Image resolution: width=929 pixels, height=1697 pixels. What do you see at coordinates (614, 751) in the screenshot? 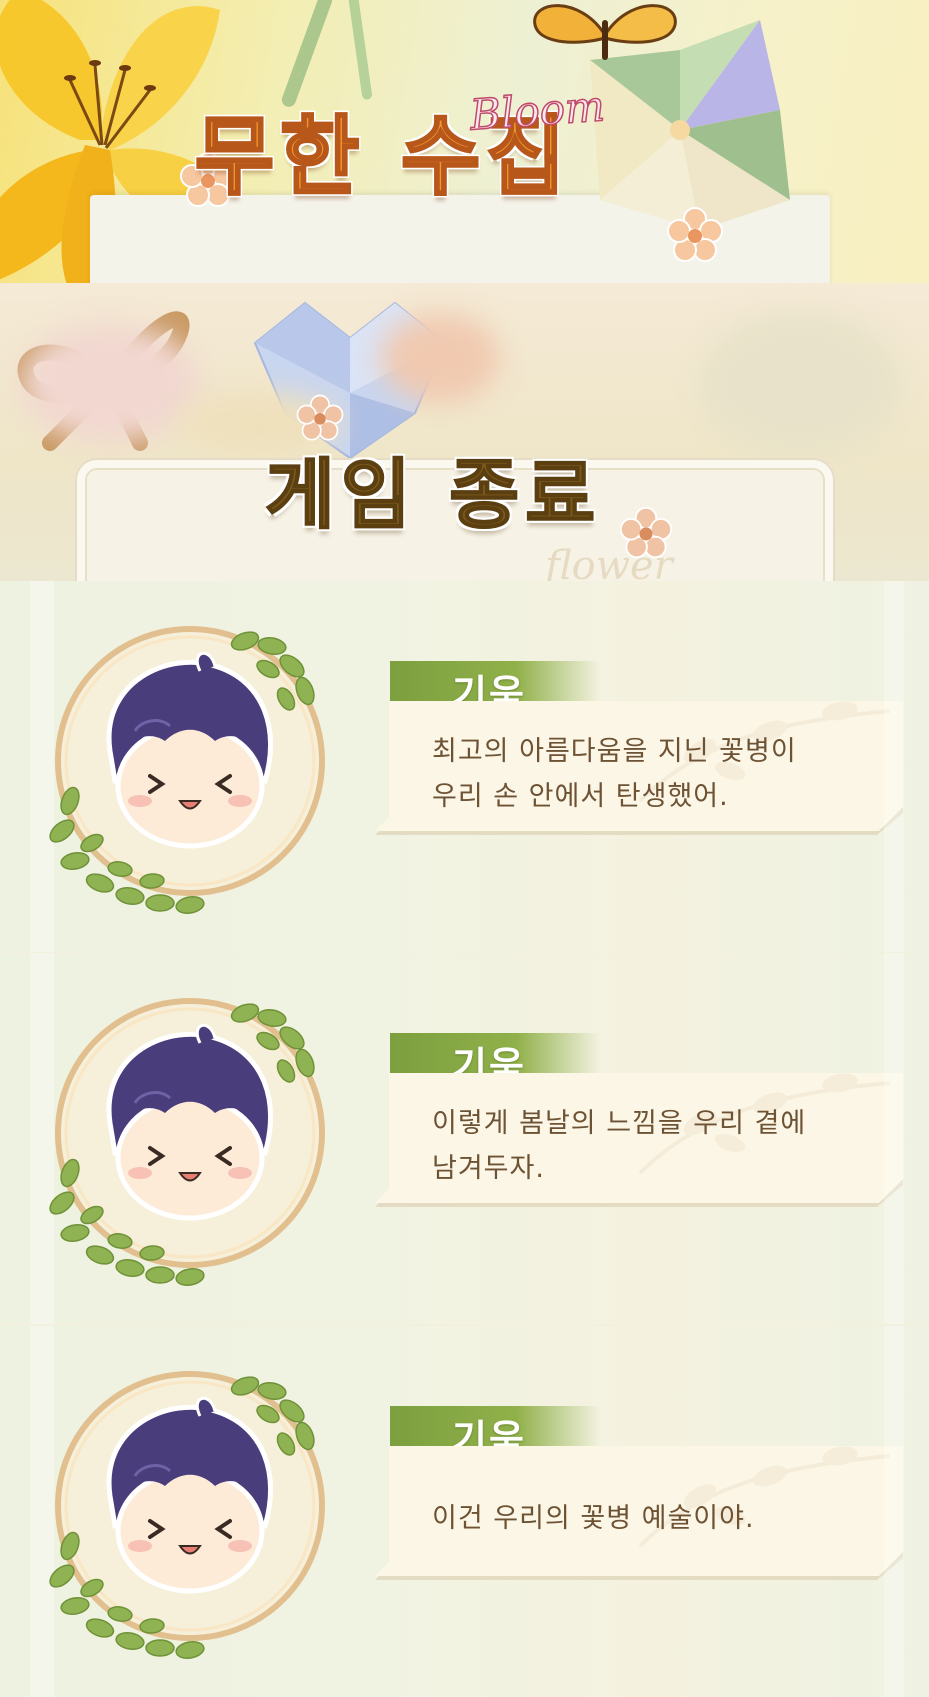
I see `dialogue-line: 최고의 아름다움을 지닌 꽃병이` at bounding box center [614, 751].